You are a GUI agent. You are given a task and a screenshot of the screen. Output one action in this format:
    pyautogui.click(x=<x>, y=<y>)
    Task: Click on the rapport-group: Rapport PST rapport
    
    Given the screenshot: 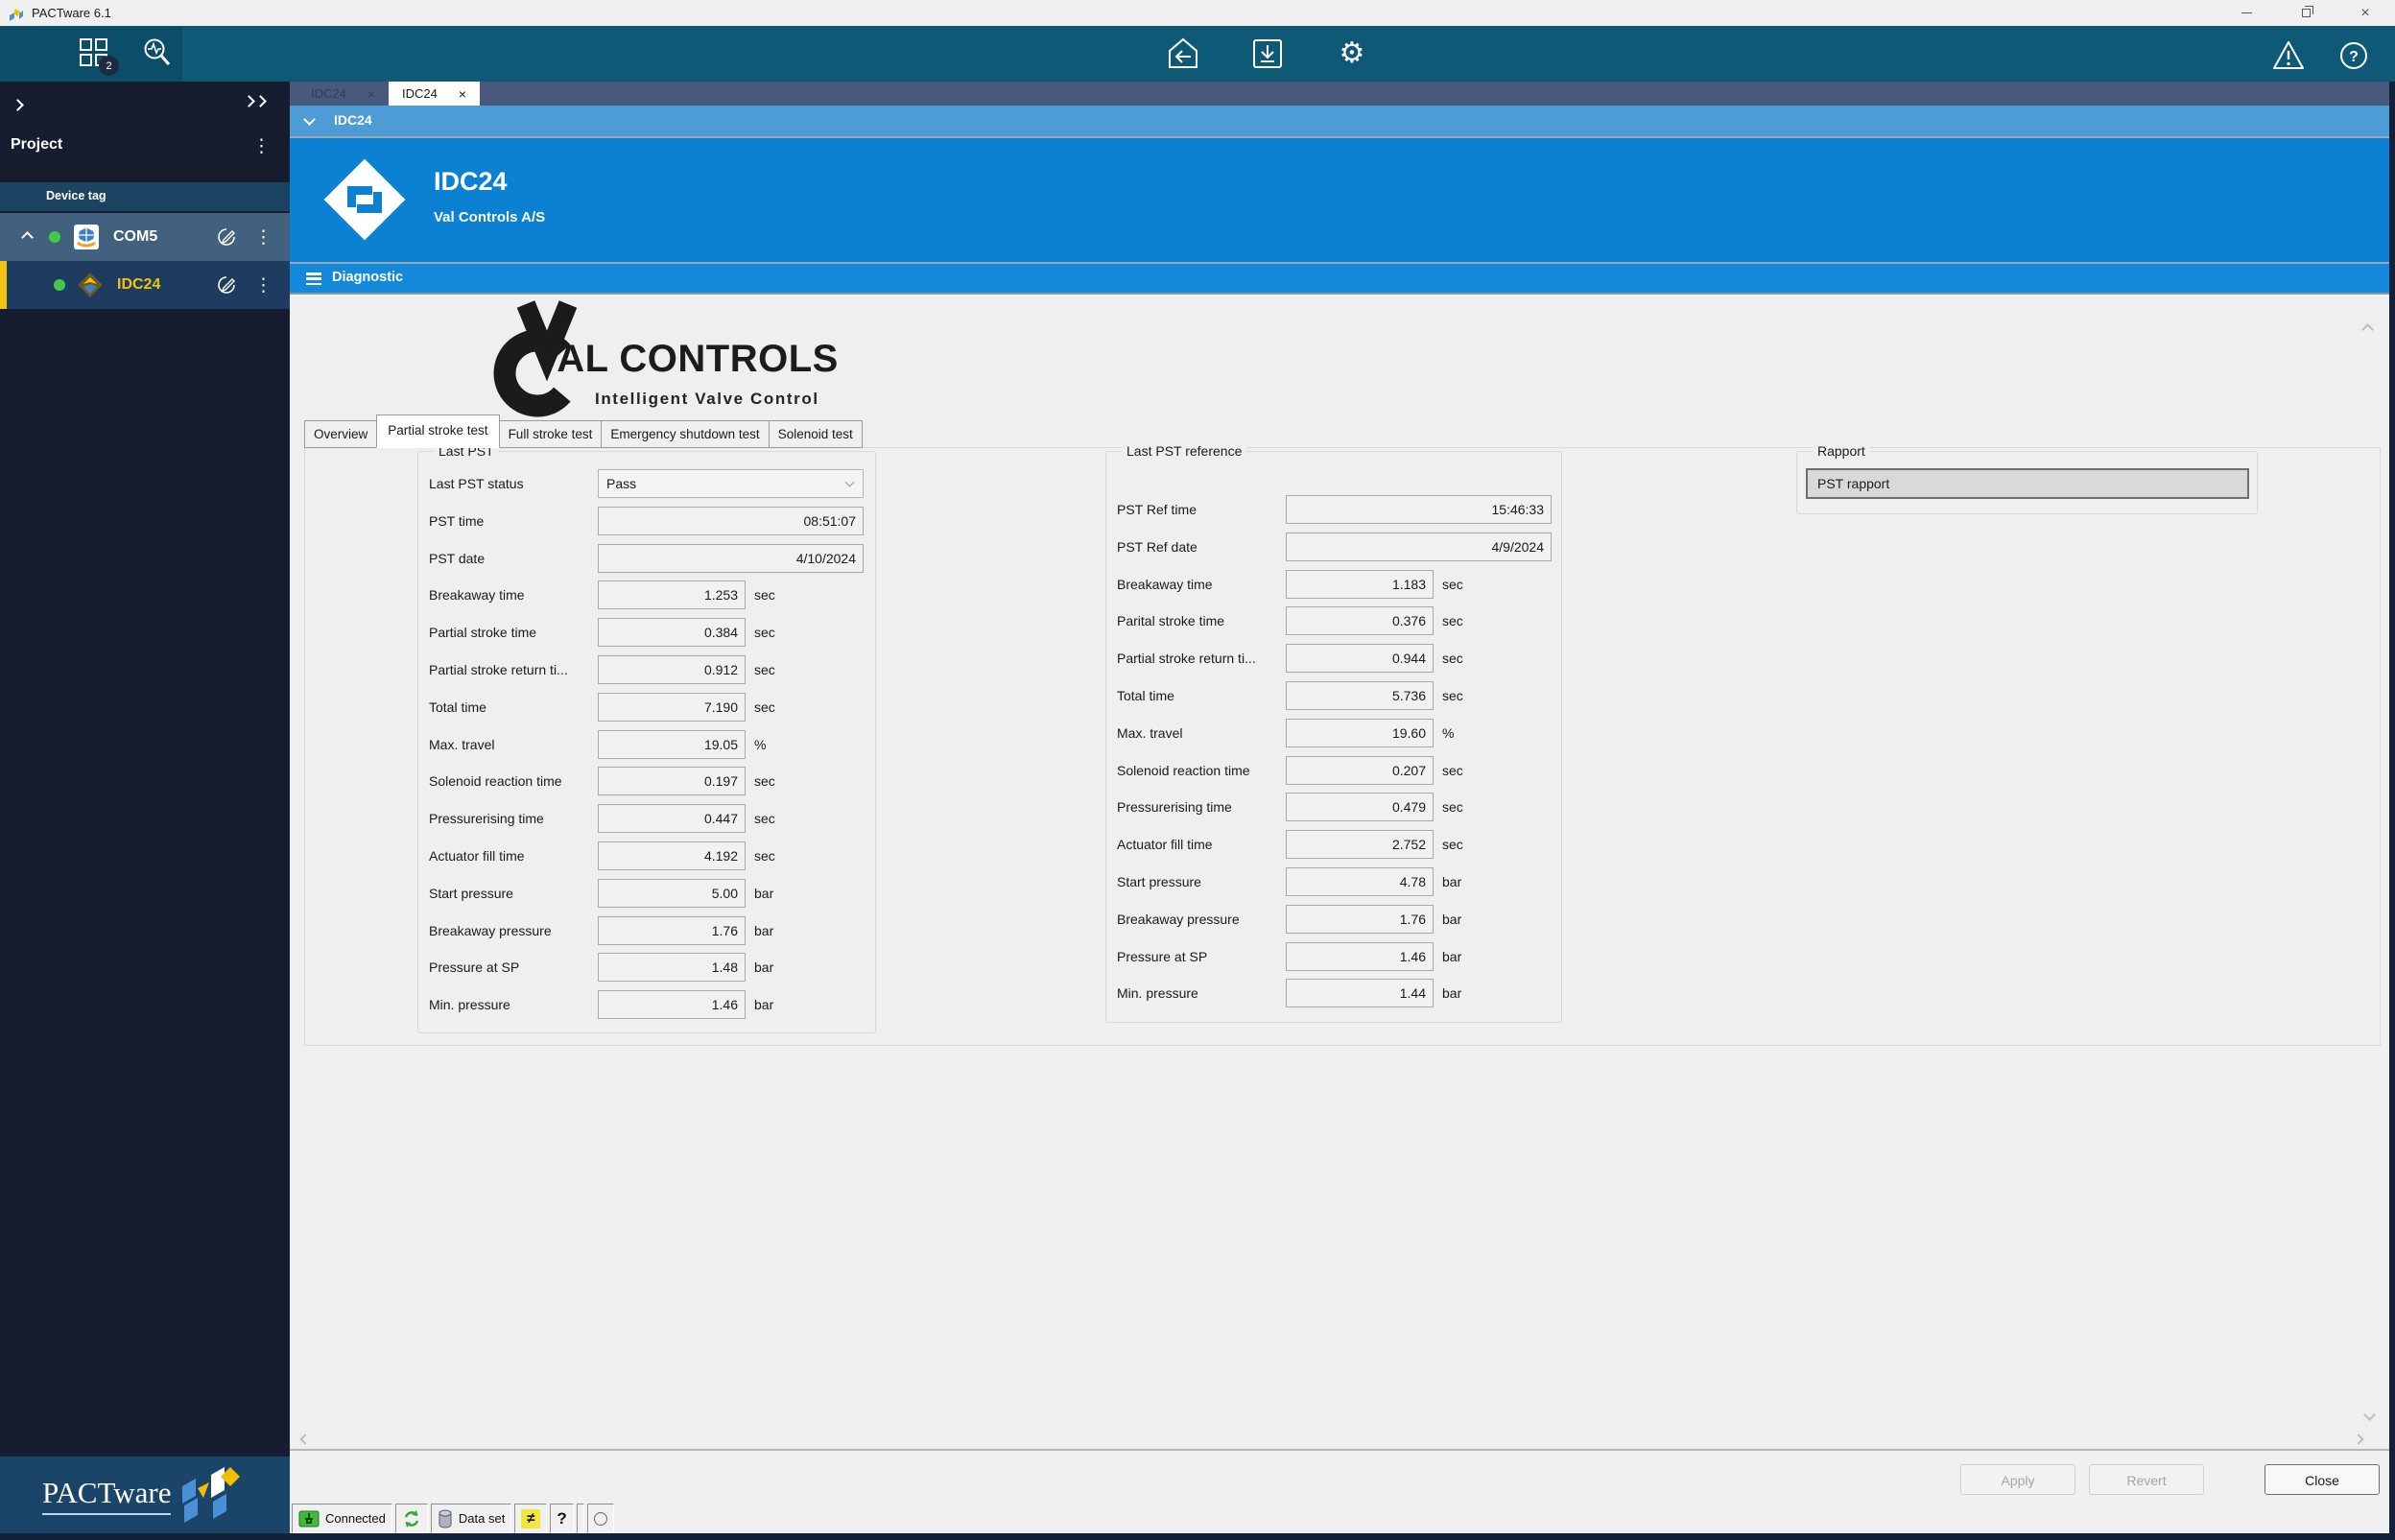 What is the action you would take?
    pyautogui.click(x=2027, y=478)
    